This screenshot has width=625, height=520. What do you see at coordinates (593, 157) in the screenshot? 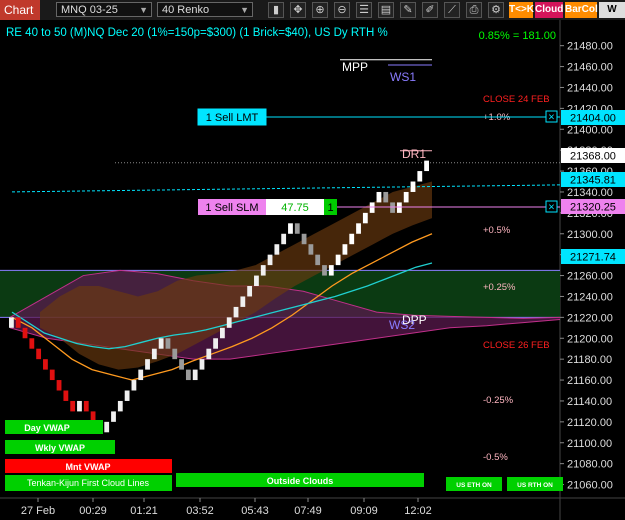
I see `last-price-text: 21368.00` at bounding box center [593, 157].